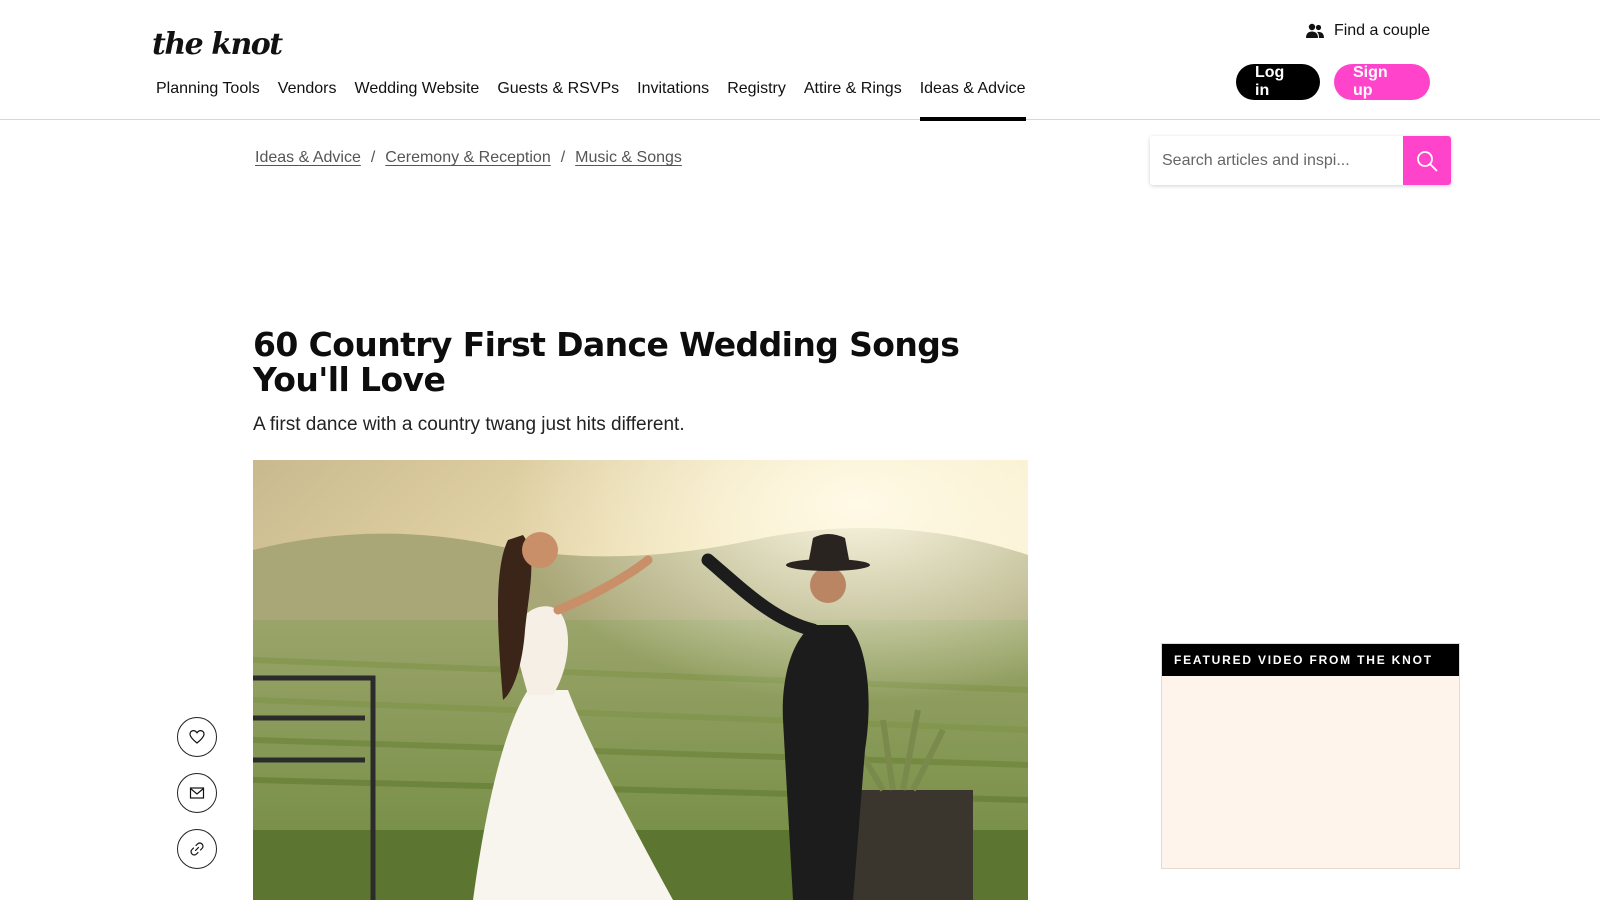 This screenshot has height=900, width=1600. Describe the element at coordinates (972, 99) in the screenshot. I see `nav-ideas-advice: Ideas & Advice` at that location.